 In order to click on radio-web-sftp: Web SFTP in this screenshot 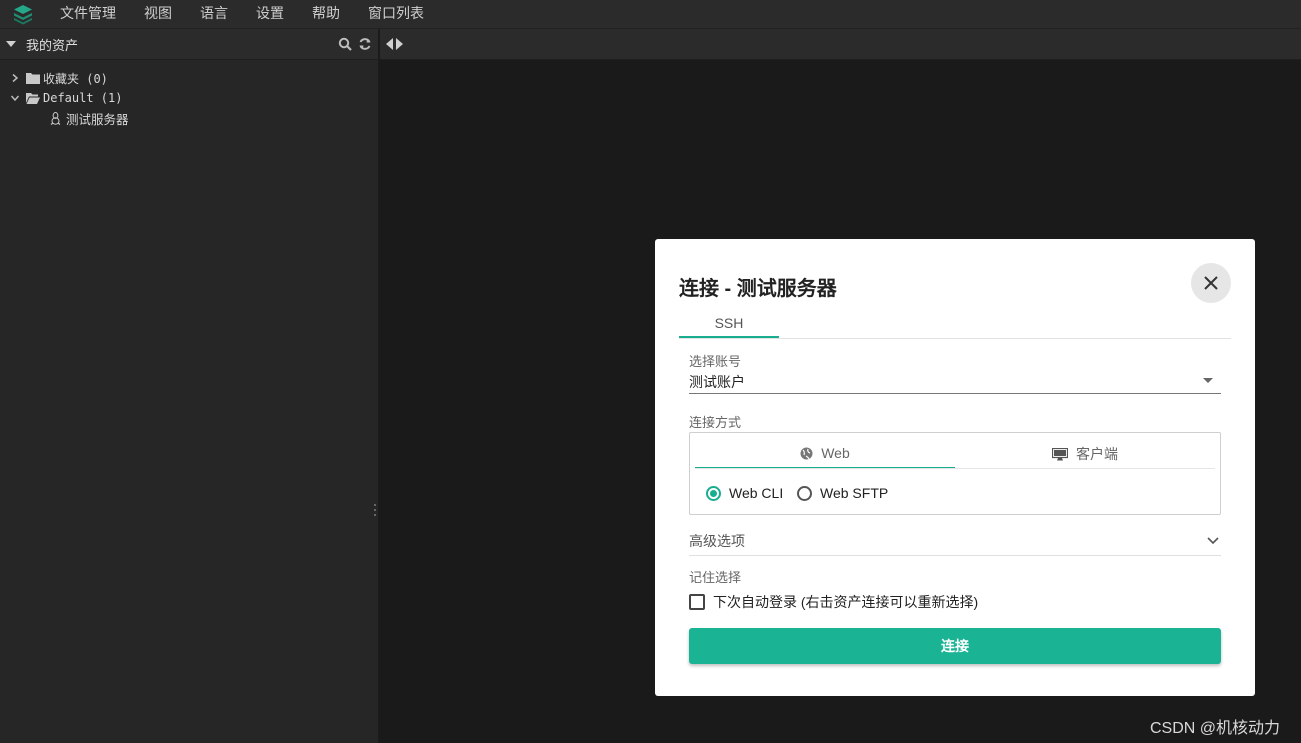, I will do `click(842, 493)`.